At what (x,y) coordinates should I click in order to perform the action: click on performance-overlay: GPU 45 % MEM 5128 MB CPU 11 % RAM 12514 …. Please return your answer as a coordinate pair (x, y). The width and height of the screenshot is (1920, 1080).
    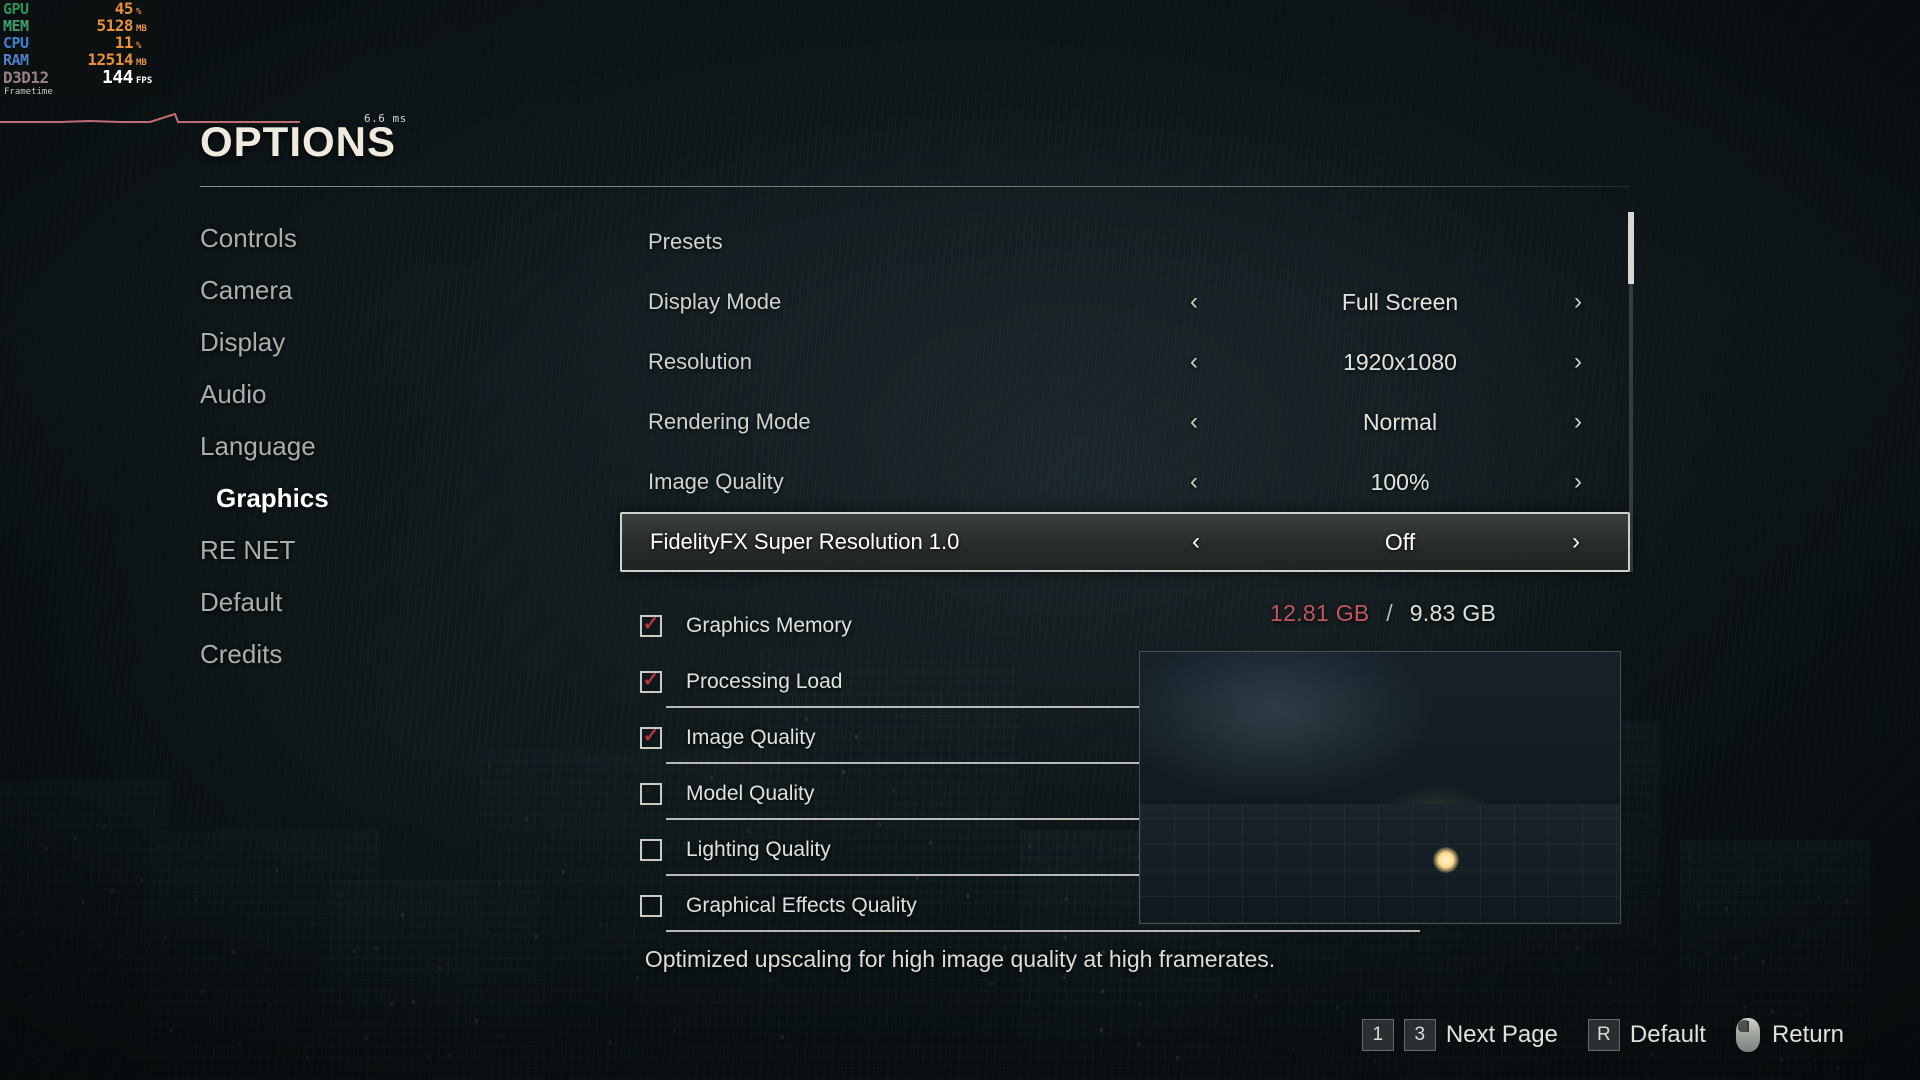
    Looking at the image, I should click on (78, 48).